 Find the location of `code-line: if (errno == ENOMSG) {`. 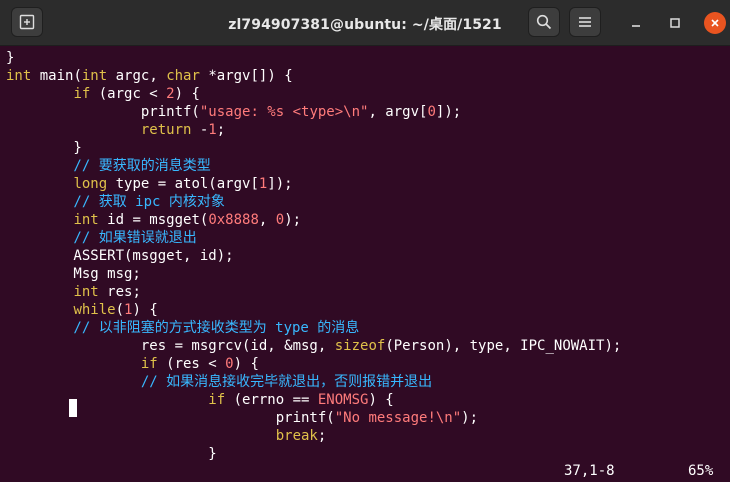

code-line: if (errno == ENOMSG) { is located at coordinates (301, 400).